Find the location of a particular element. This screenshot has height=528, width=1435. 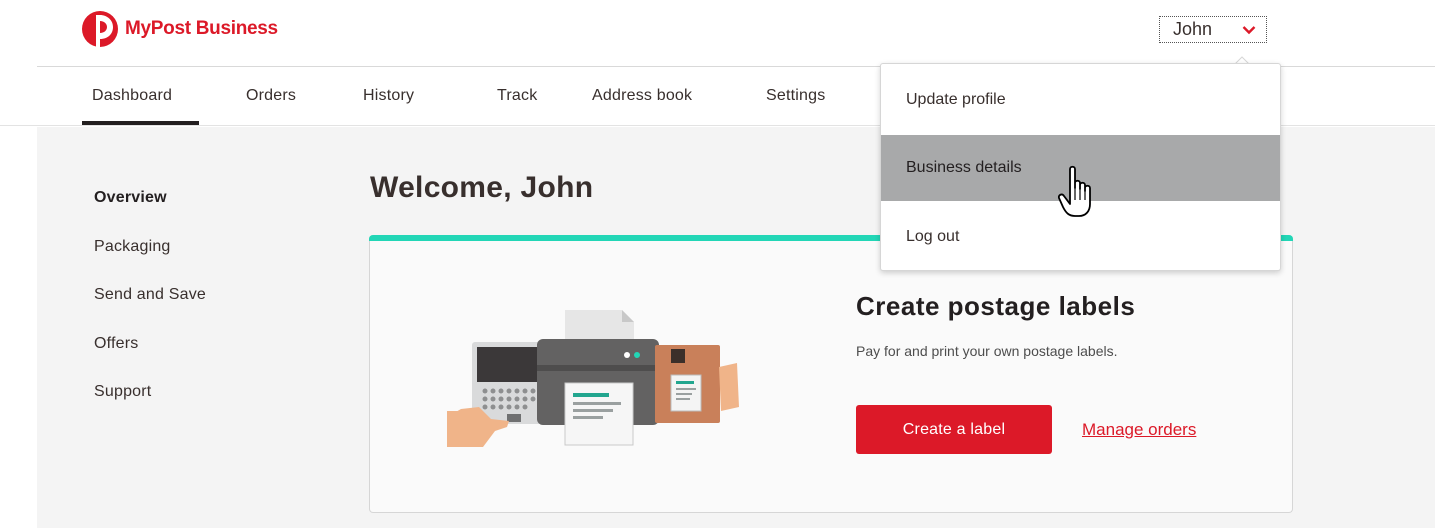

menu-item-update-profile: Update profile is located at coordinates (1080, 100).